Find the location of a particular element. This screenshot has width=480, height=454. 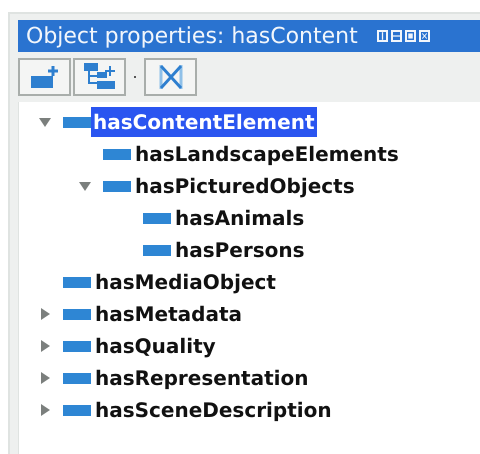

tree-item: hasContentElement is located at coordinates (204, 122).